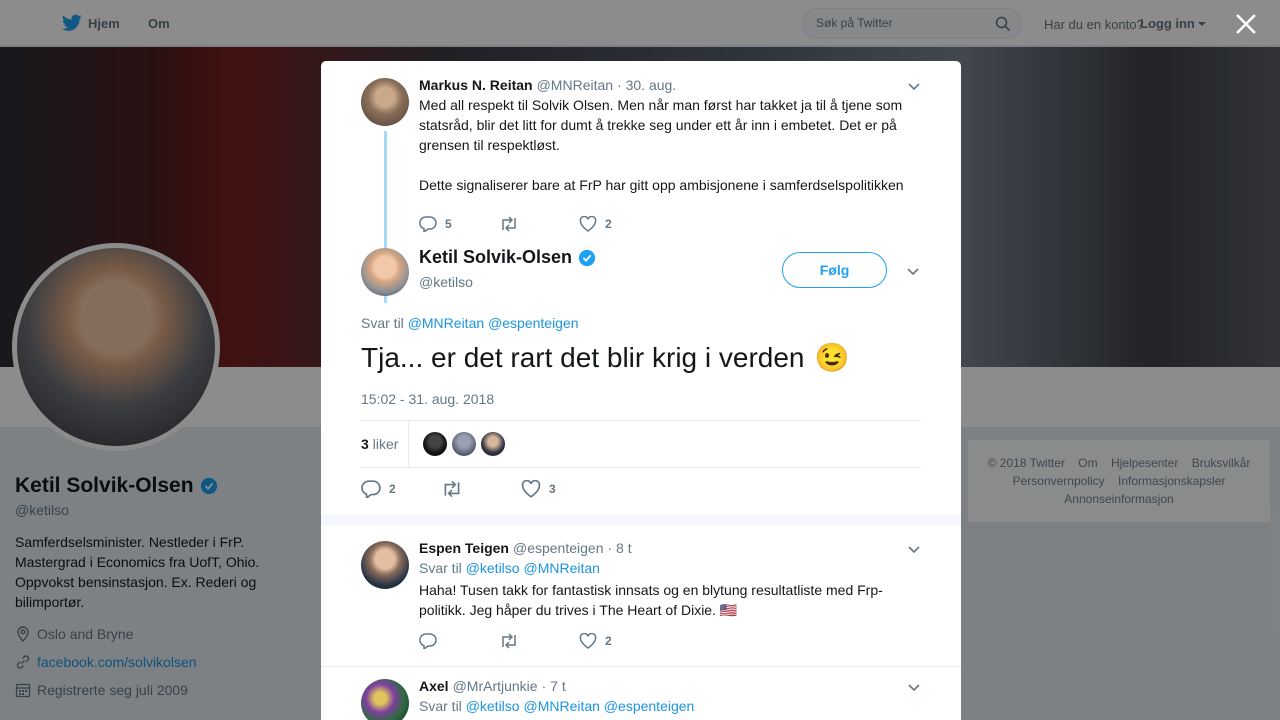  What do you see at coordinates (365, 444) in the screenshot?
I see `likes-number: 3` at bounding box center [365, 444].